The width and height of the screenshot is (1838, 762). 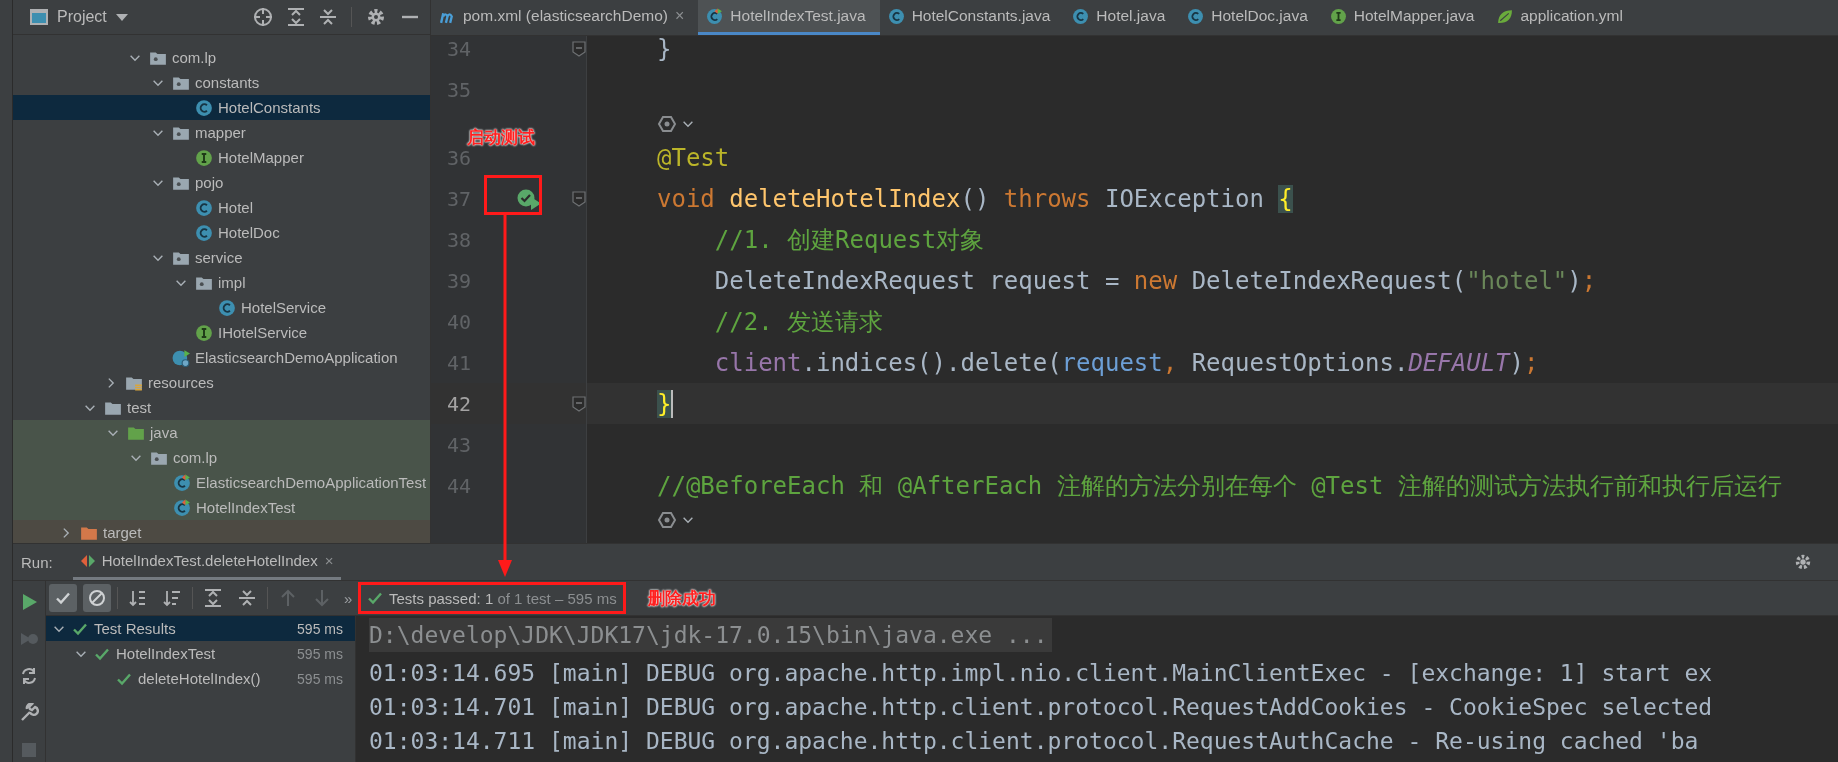 I want to click on editor-tab: application.yml, so click(x=1562, y=17).